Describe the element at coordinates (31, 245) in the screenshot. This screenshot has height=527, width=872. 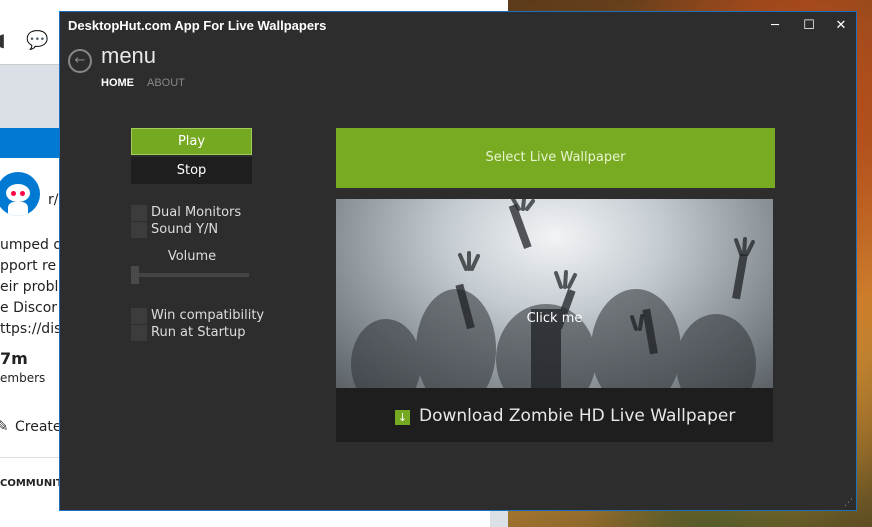
I see `description-line: umped o` at that location.